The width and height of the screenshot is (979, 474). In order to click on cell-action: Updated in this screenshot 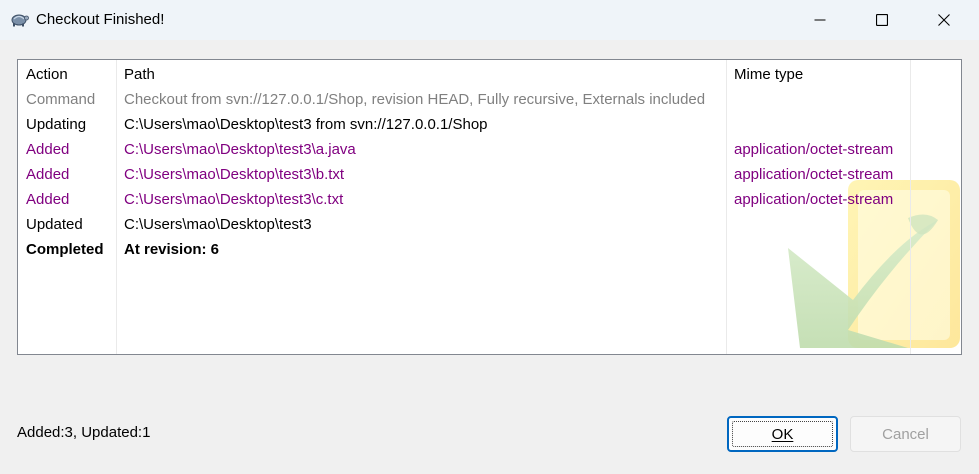, I will do `click(54, 224)`.